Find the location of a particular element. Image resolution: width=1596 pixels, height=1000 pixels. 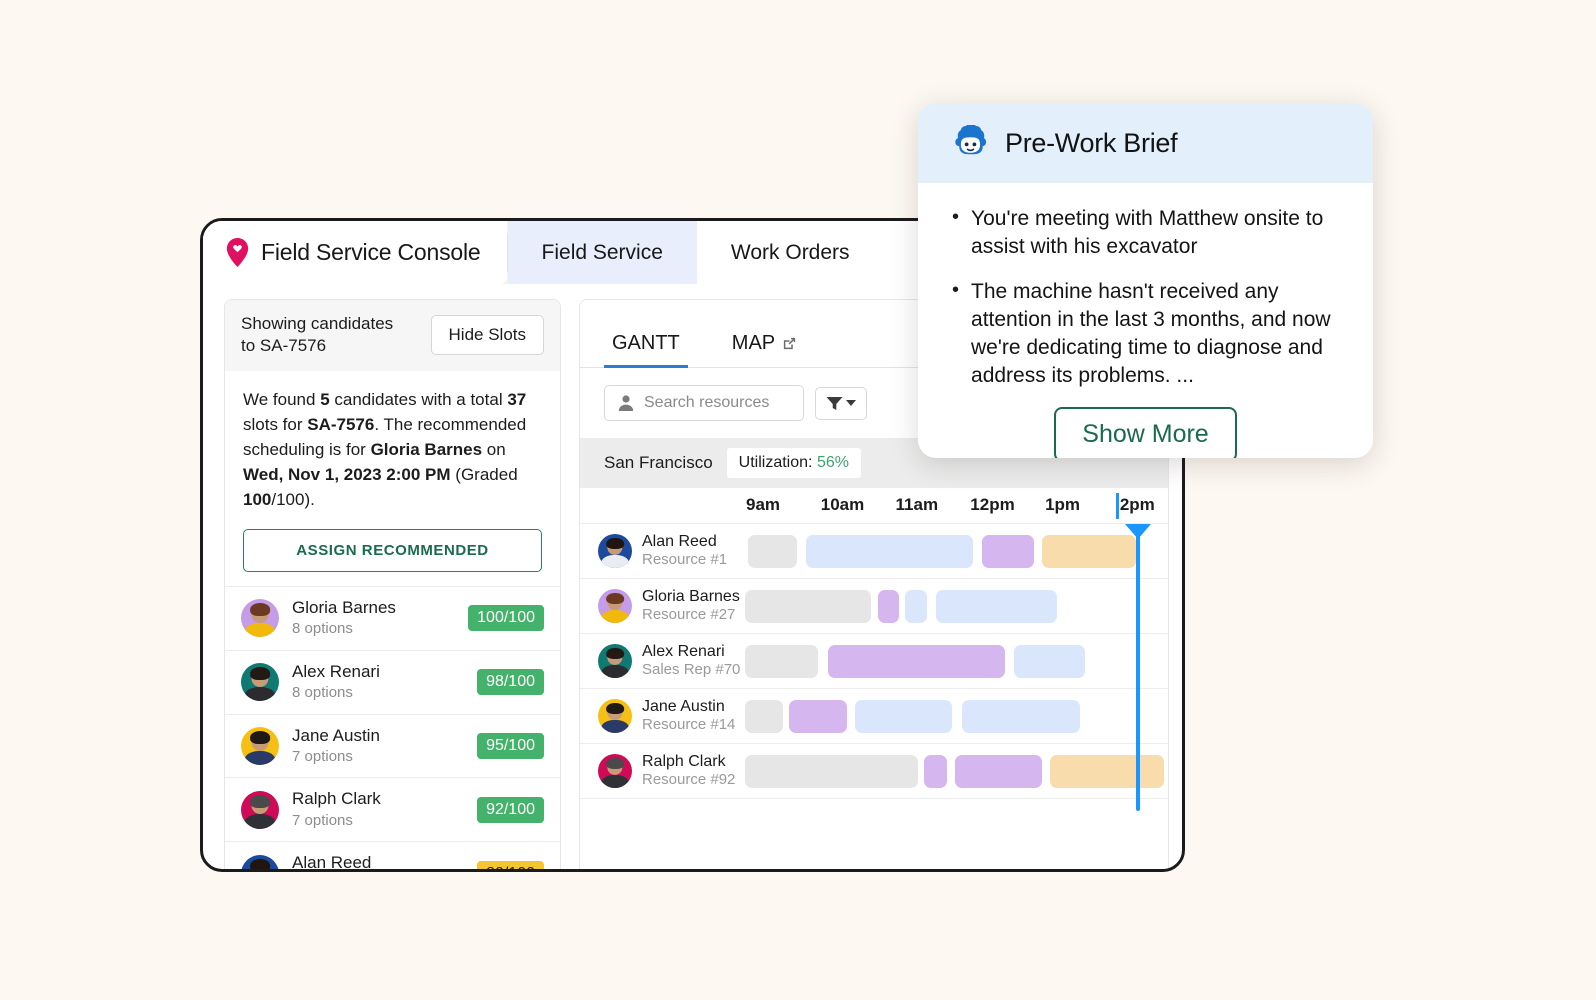

summary-suffix: /100). is located at coordinates (293, 499).